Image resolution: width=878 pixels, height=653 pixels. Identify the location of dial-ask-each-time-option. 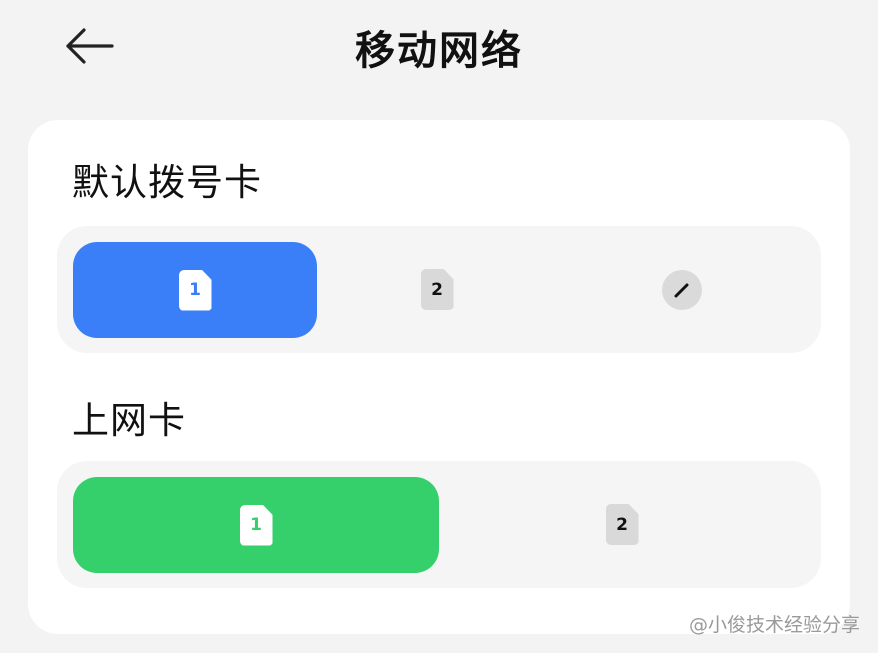
(682, 289).